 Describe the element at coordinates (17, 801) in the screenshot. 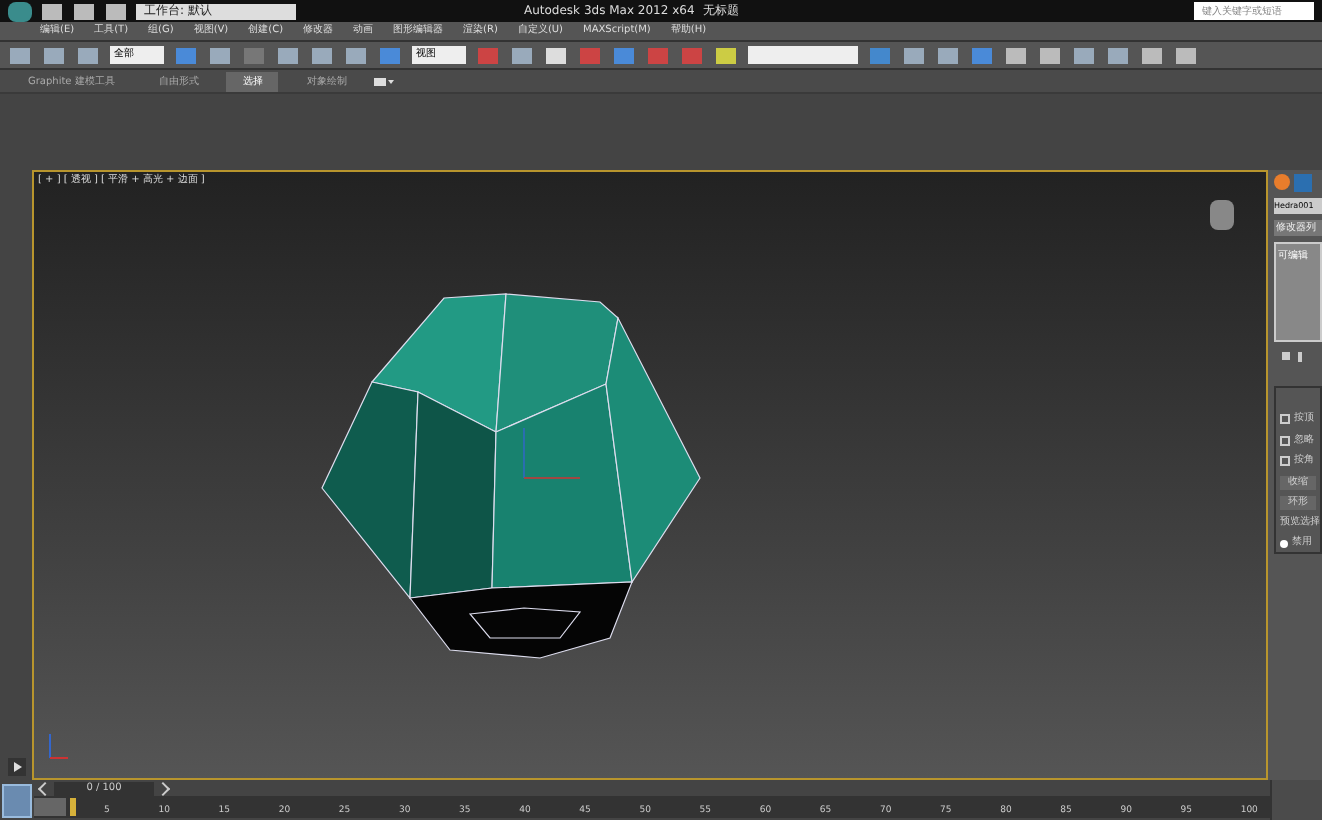

I see `mini-viewport-thumbnail` at that location.